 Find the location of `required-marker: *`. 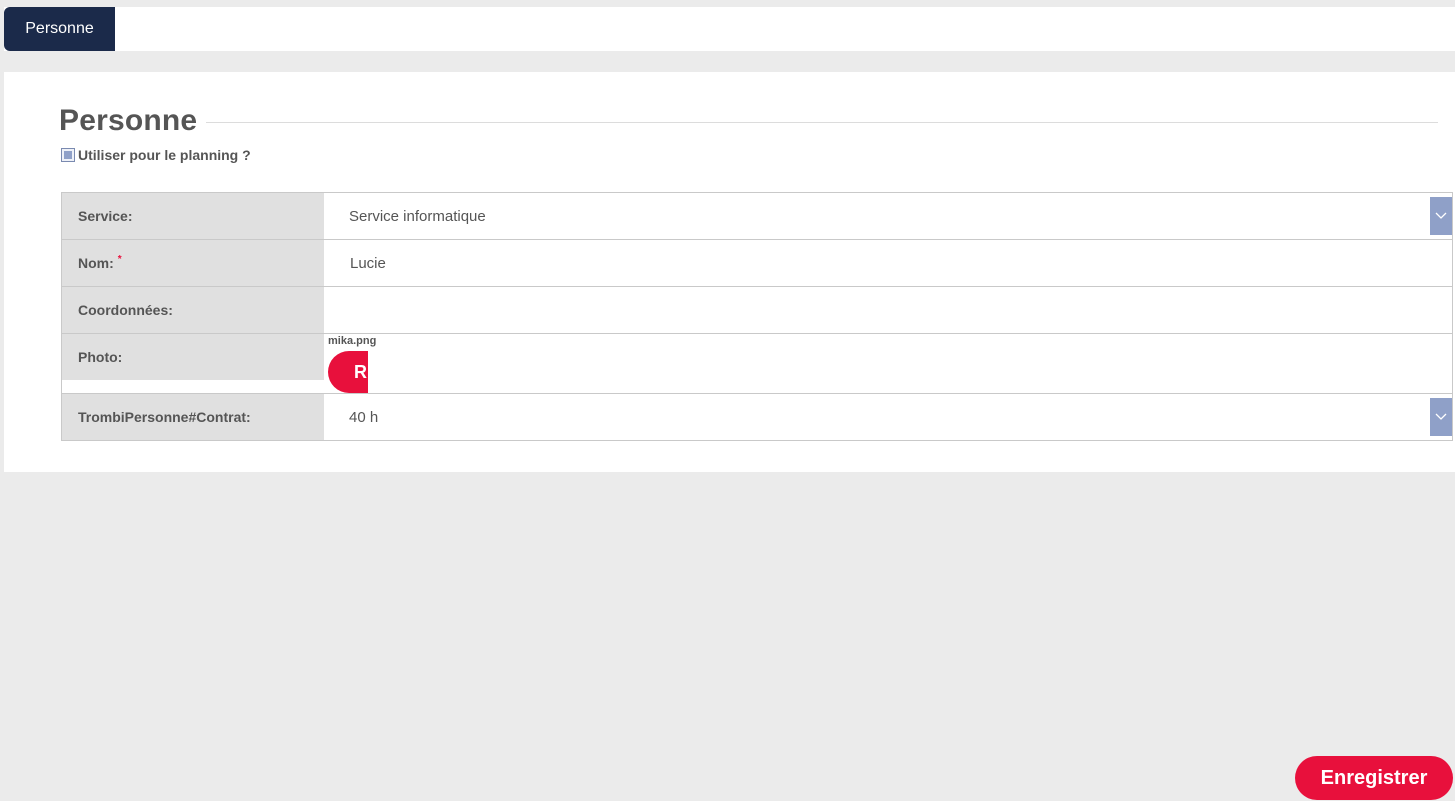

required-marker: * is located at coordinates (119, 259).